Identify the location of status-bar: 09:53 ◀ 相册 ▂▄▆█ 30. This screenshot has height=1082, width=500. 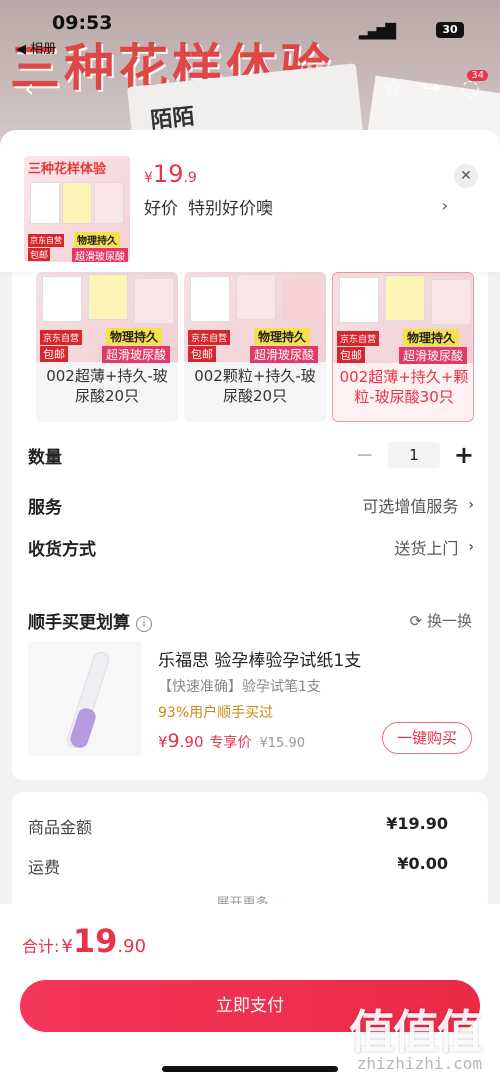
(250, 28).